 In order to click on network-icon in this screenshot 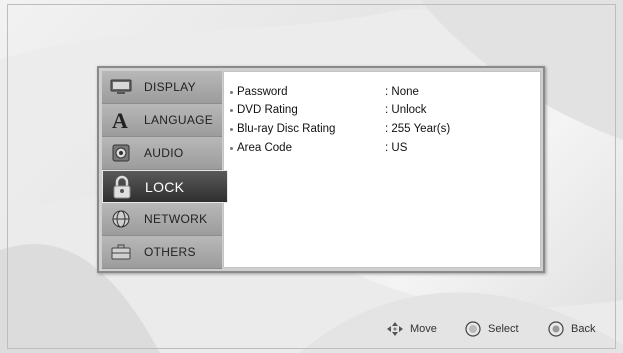, I will do `click(121, 219)`.